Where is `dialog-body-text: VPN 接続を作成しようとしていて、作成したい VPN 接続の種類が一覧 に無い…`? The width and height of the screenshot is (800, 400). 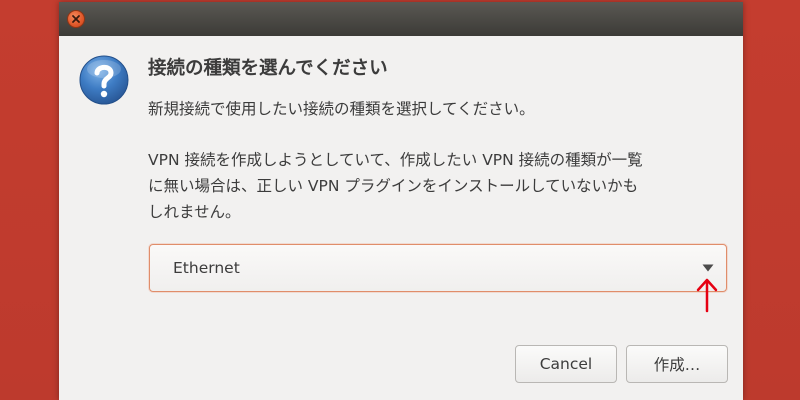 dialog-body-text: VPN 接続を作成しようとしていて、作成したい VPN 接続の種類が一覧 に無い… is located at coordinates (440, 186).